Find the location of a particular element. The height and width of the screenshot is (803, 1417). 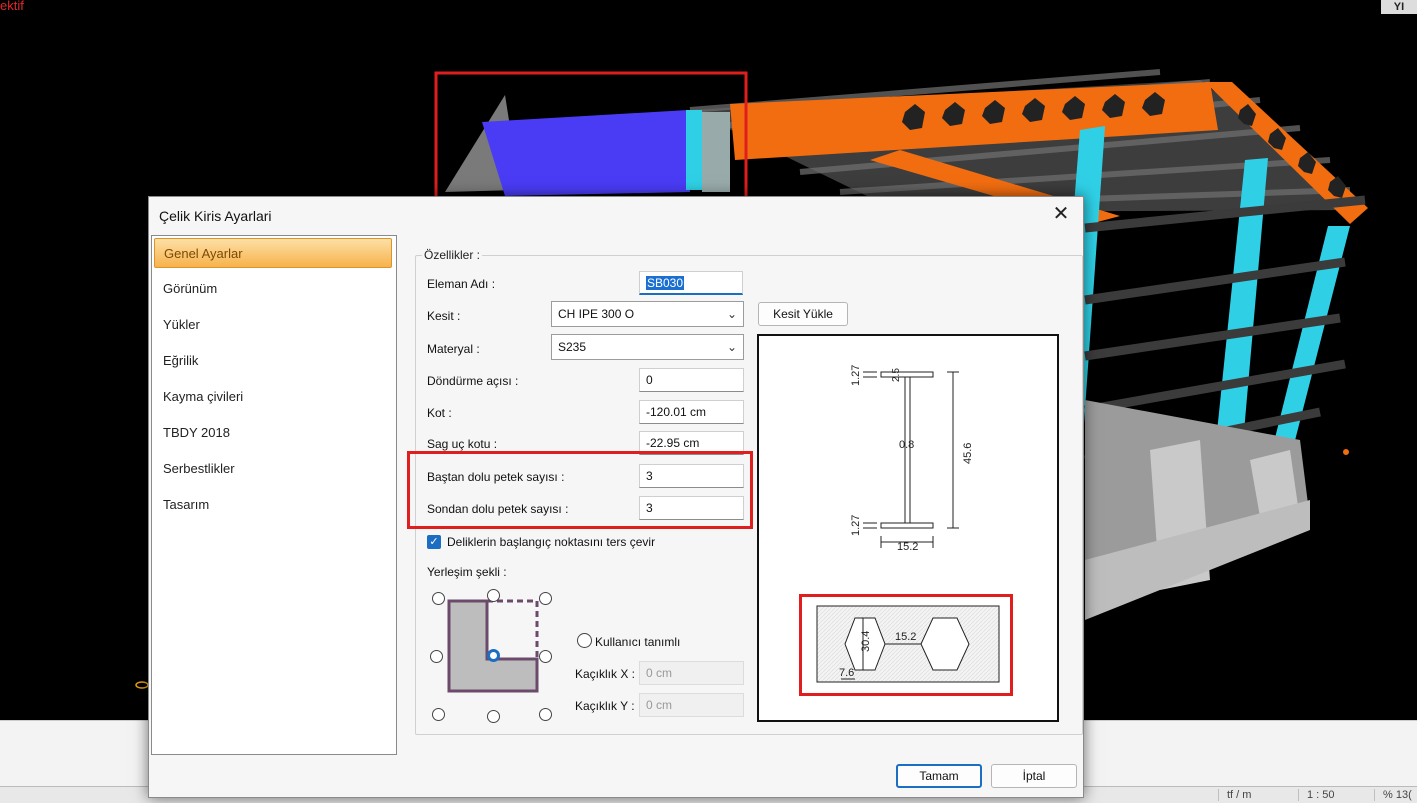

materyal-label: Materyal : is located at coordinates (453, 349).